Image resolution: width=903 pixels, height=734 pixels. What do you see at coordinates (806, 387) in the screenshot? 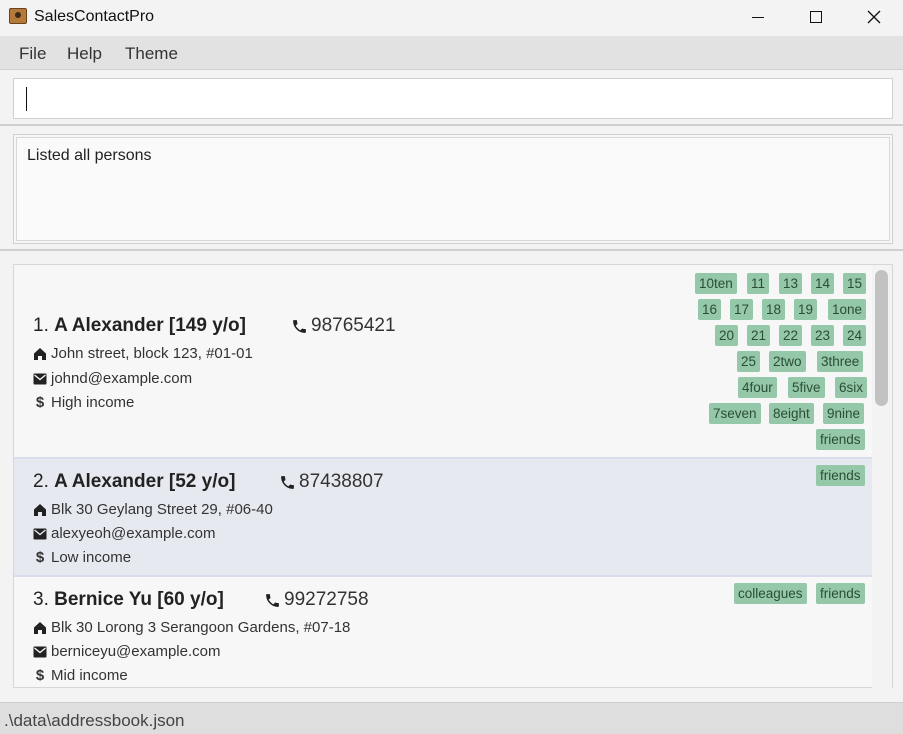
I see `tag: 5five` at bounding box center [806, 387].